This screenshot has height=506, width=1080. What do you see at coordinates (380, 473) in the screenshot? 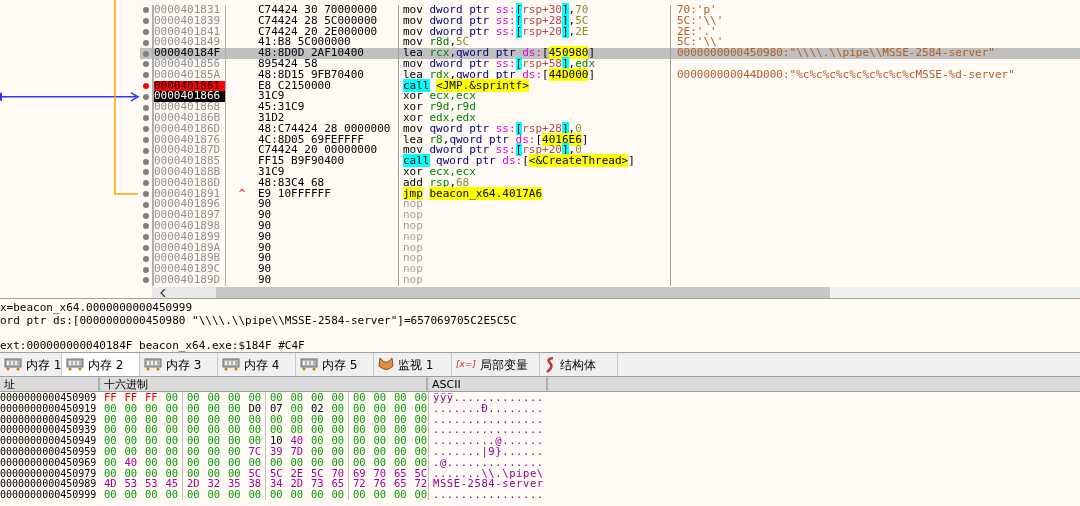
I see `hex-byte: 70` at bounding box center [380, 473].